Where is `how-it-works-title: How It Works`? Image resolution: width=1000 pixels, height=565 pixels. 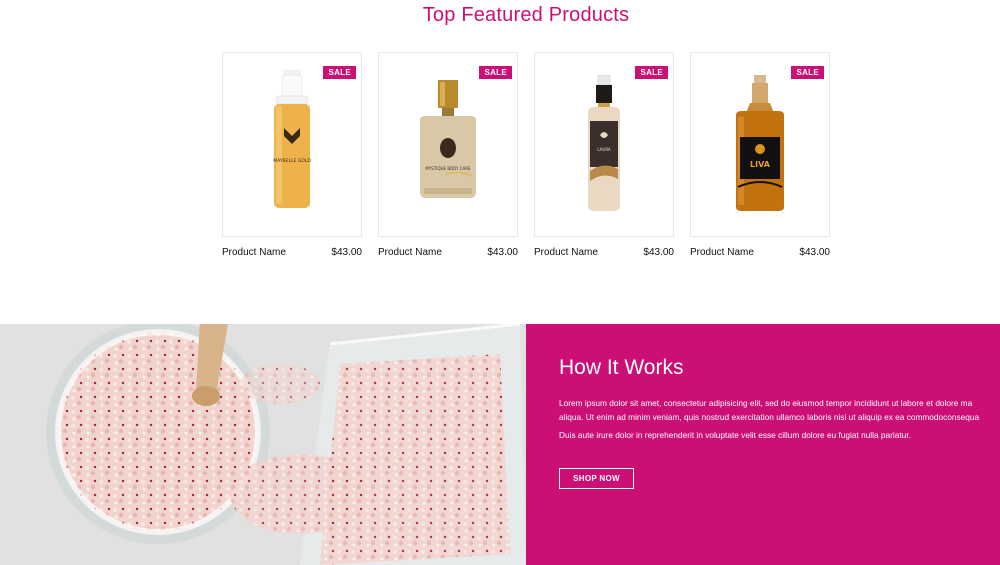
how-it-works-title: How It Works is located at coordinates (621, 367).